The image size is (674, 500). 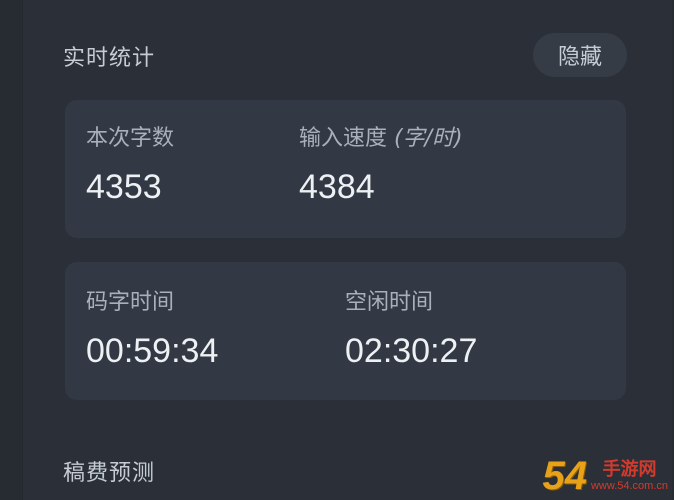 I want to click on watermark-url: www.54.com.cn, so click(x=629, y=485).